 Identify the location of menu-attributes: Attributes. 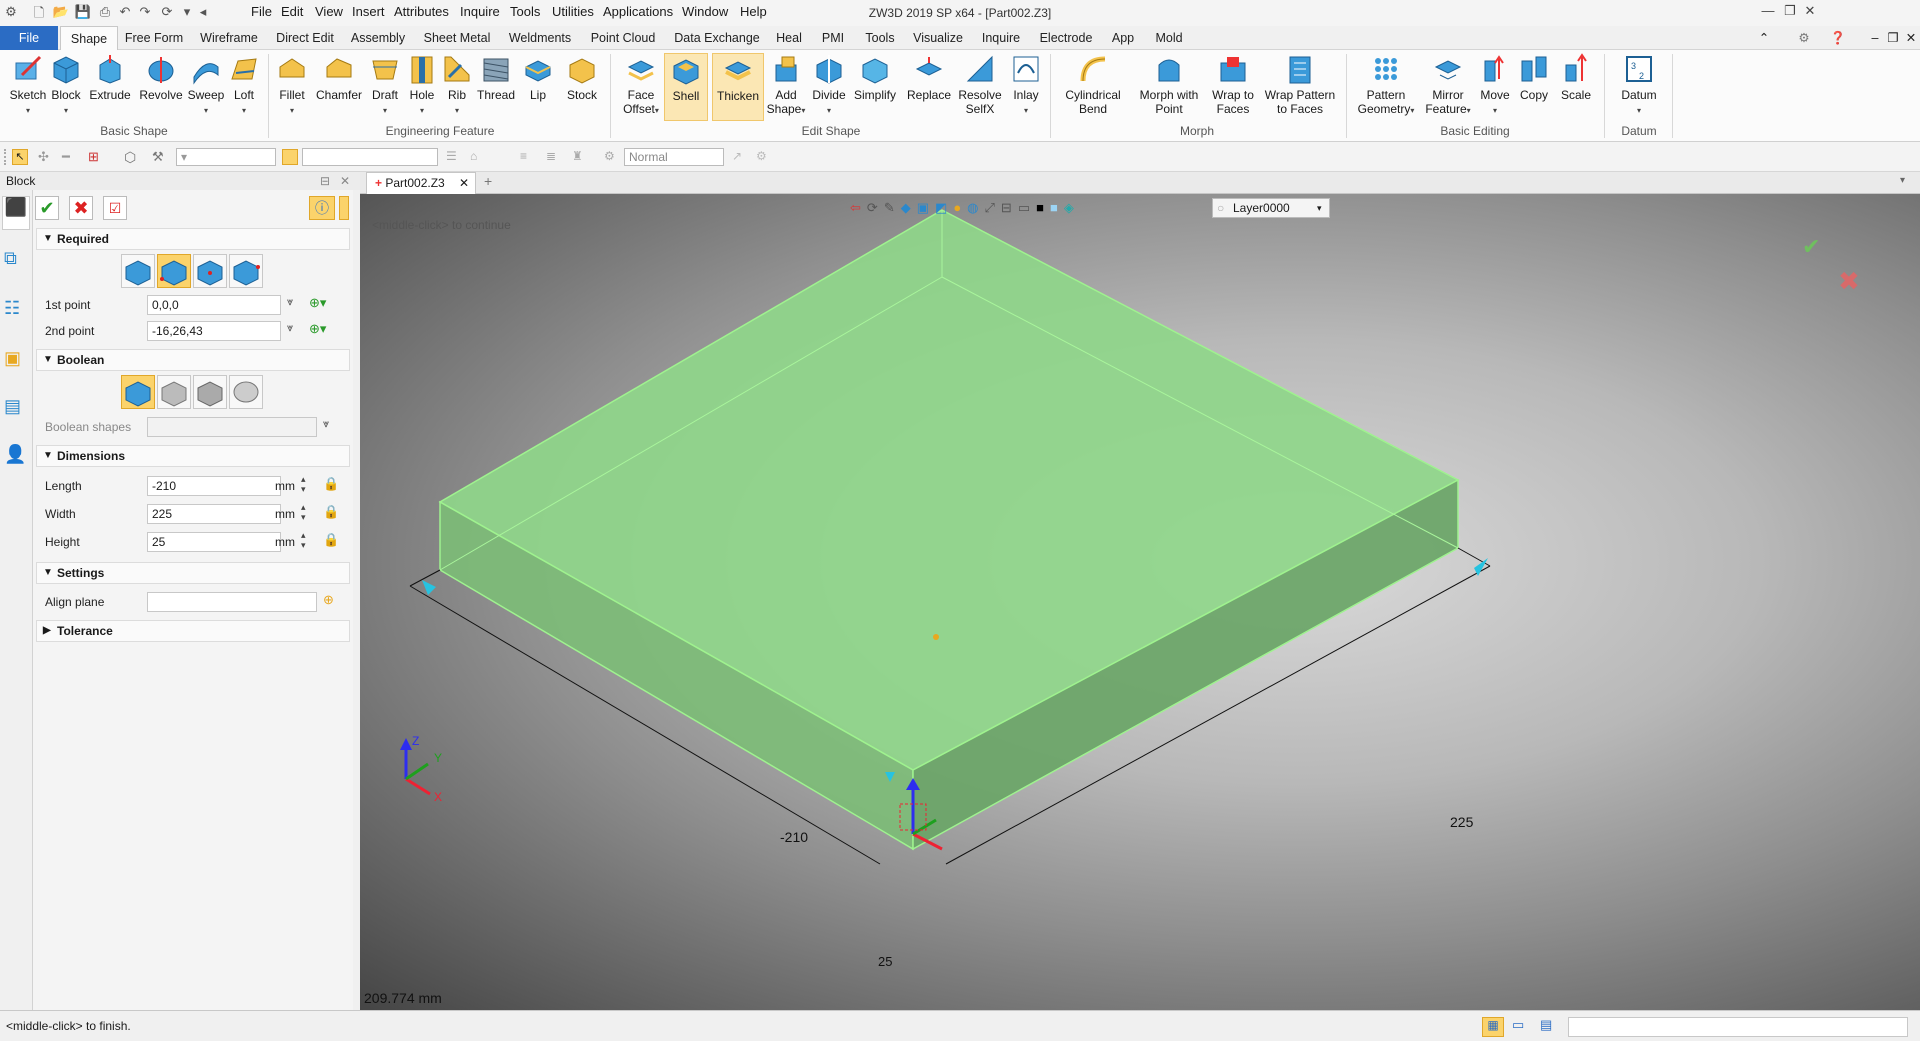
(421, 11).